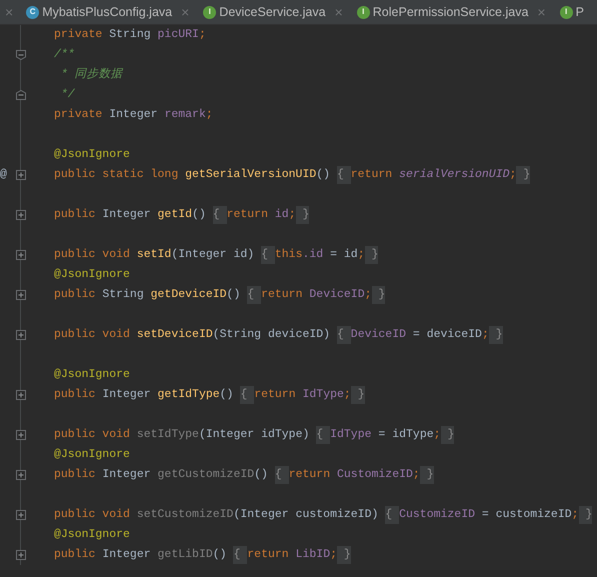  Describe the element at coordinates (323, 215) in the screenshot. I see `code-line: public Integer getId() { return id; }` at that location.